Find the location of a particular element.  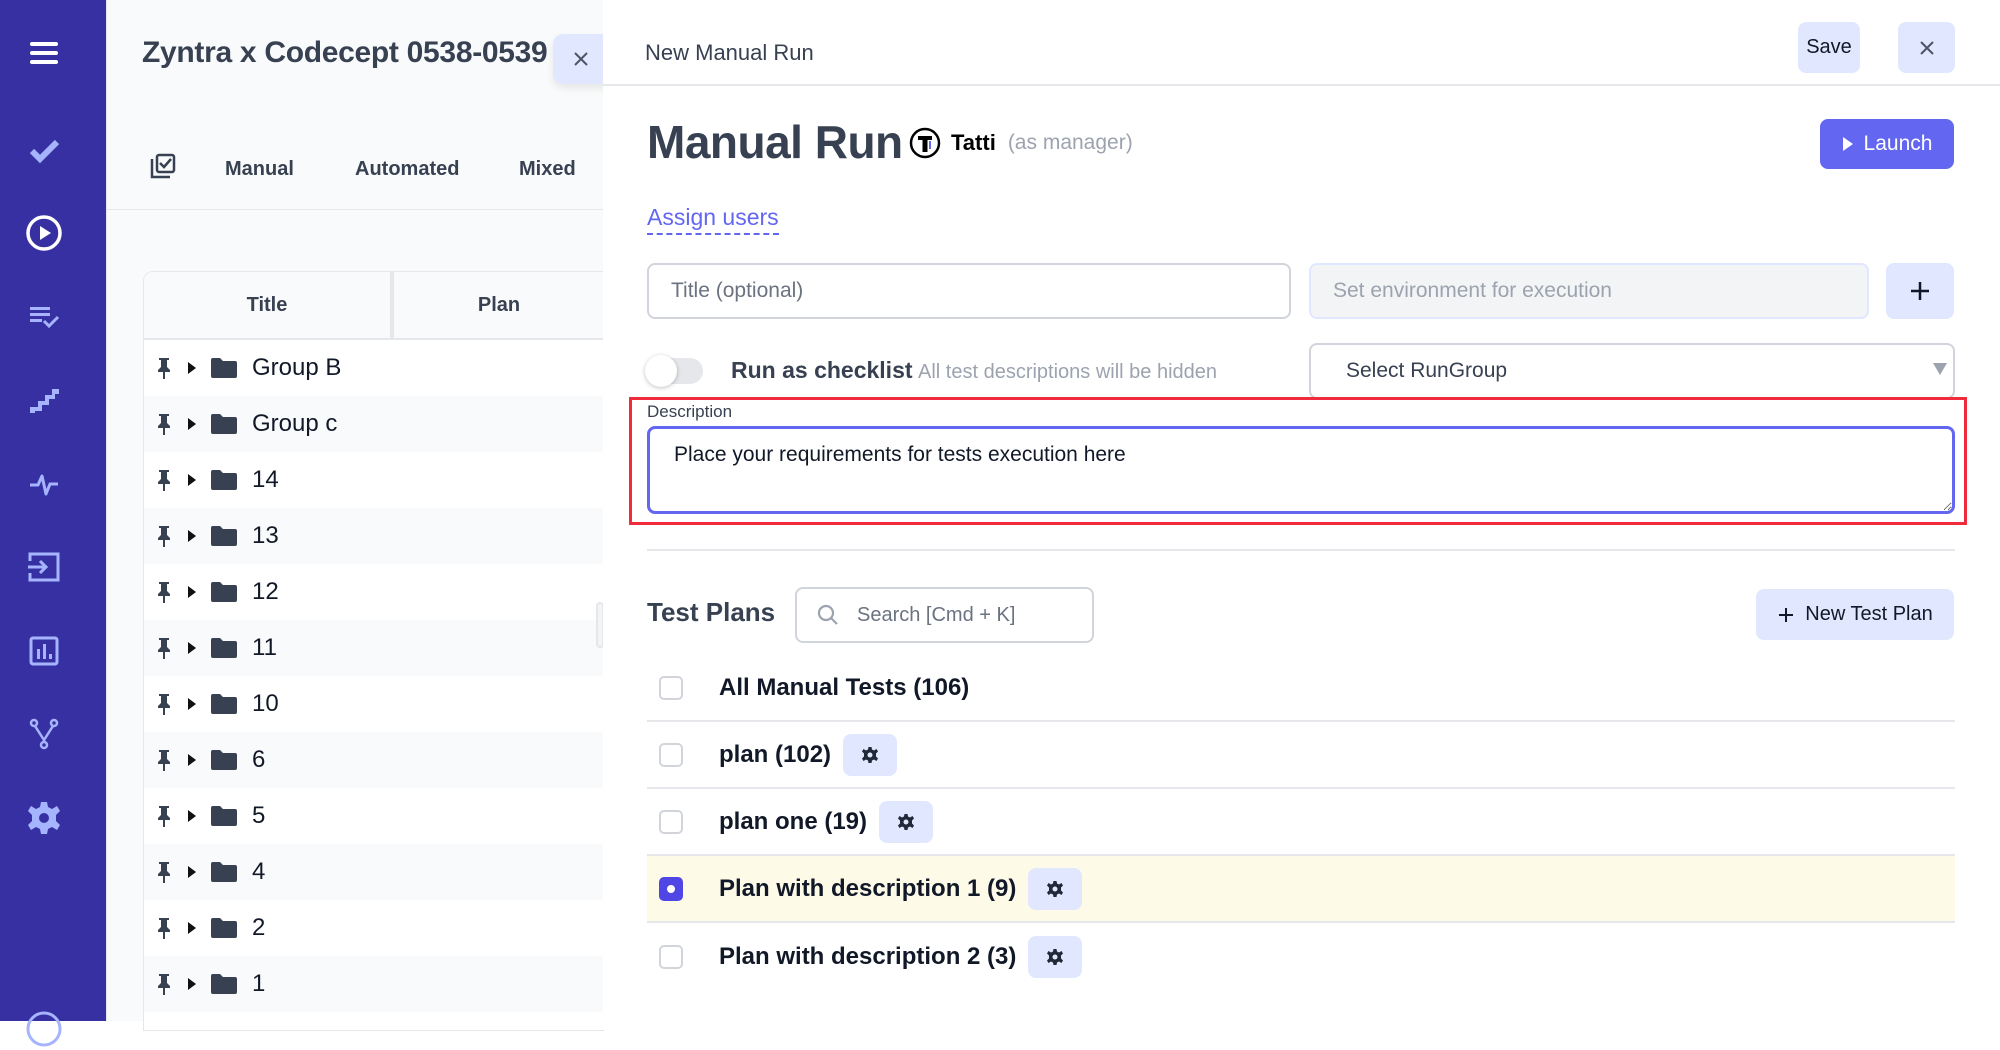

tree-row-name: 12 is located at coordinates (265, 591).